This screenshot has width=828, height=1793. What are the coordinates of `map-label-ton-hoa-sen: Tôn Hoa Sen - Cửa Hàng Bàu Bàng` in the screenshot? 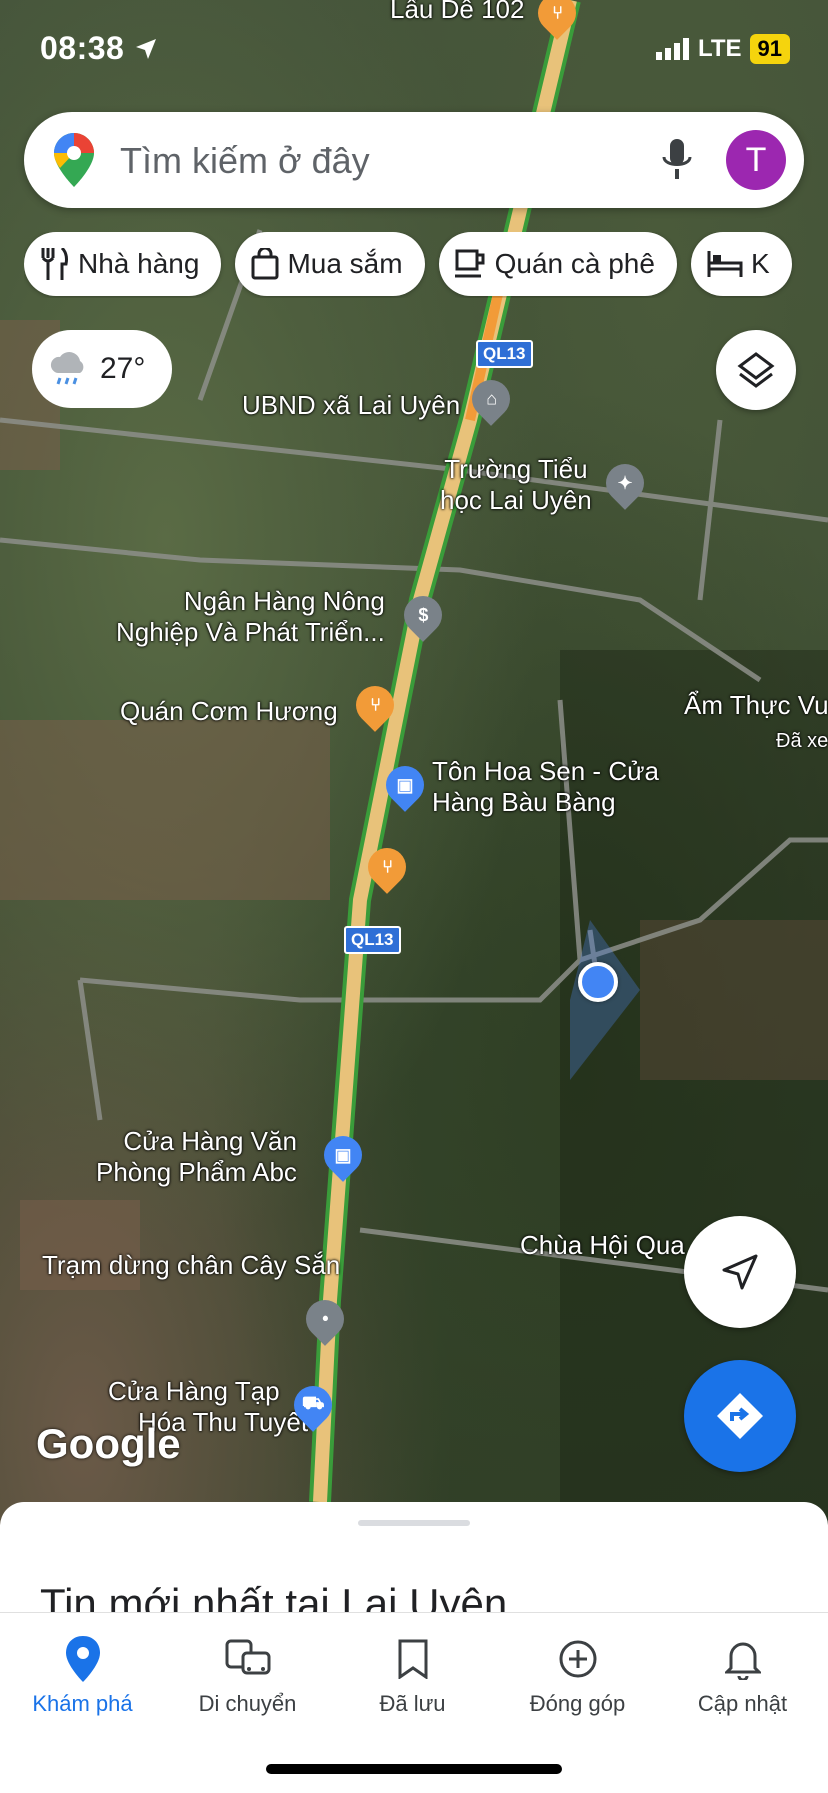 It's located at (545, 787).